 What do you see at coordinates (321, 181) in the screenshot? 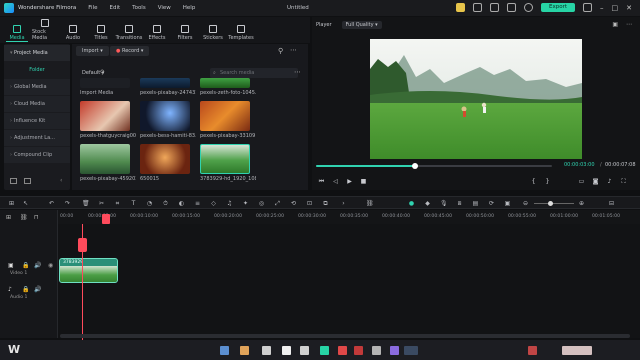
I see `previous-frame-icon: ⏮` at bounding box center [321, 181].